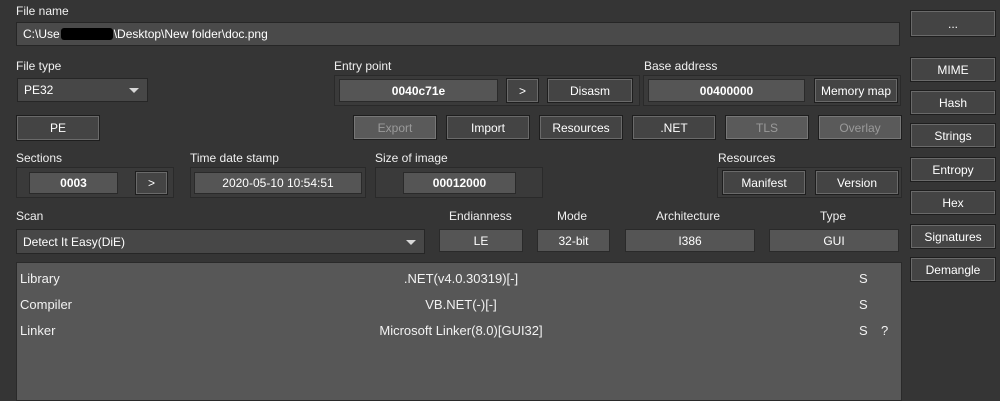  Describe the element at coordinates (860, 127) in the screenshot. I see `overlay-button: Overlay` at that location.